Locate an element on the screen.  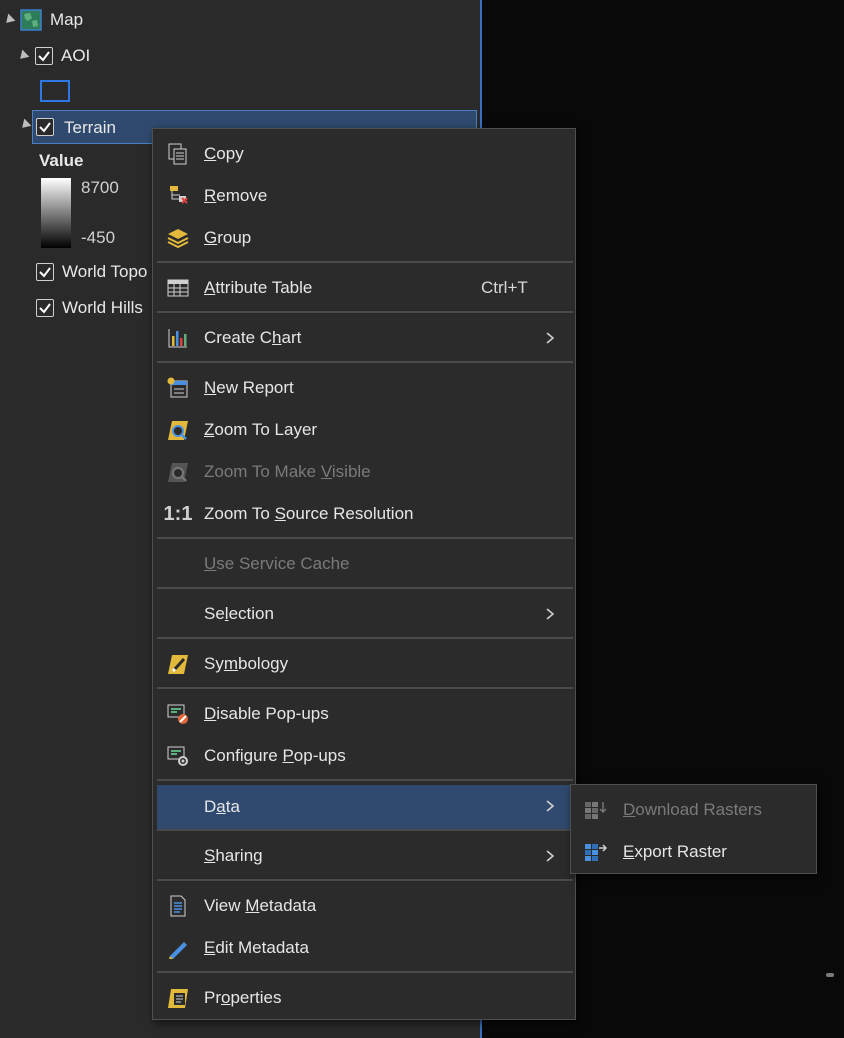
label-rest: opy is located at coordinates (230, 153).